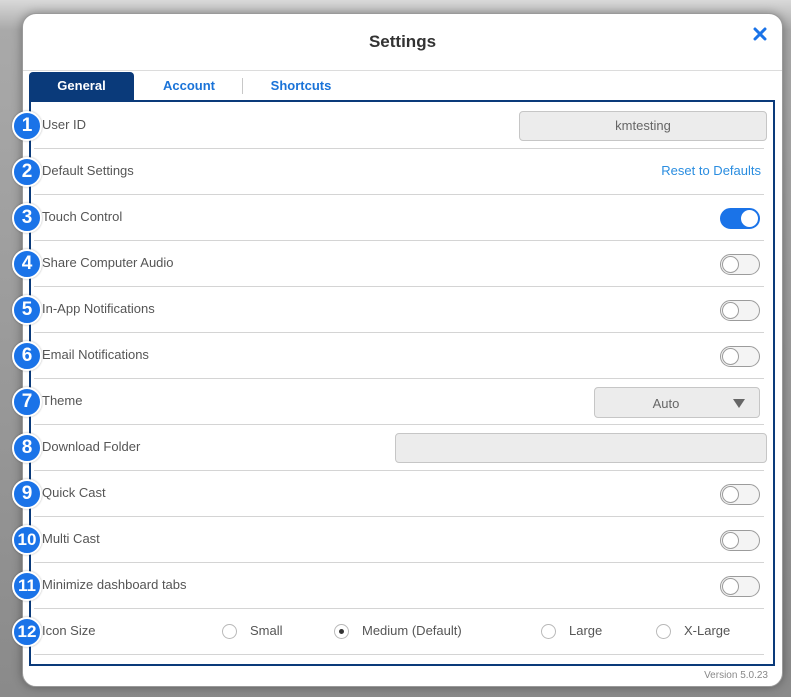  Describe the element at coordinates (388, 356) in the screenshot. I see `row-email-notifications: 6 Email Notifications` at that location.